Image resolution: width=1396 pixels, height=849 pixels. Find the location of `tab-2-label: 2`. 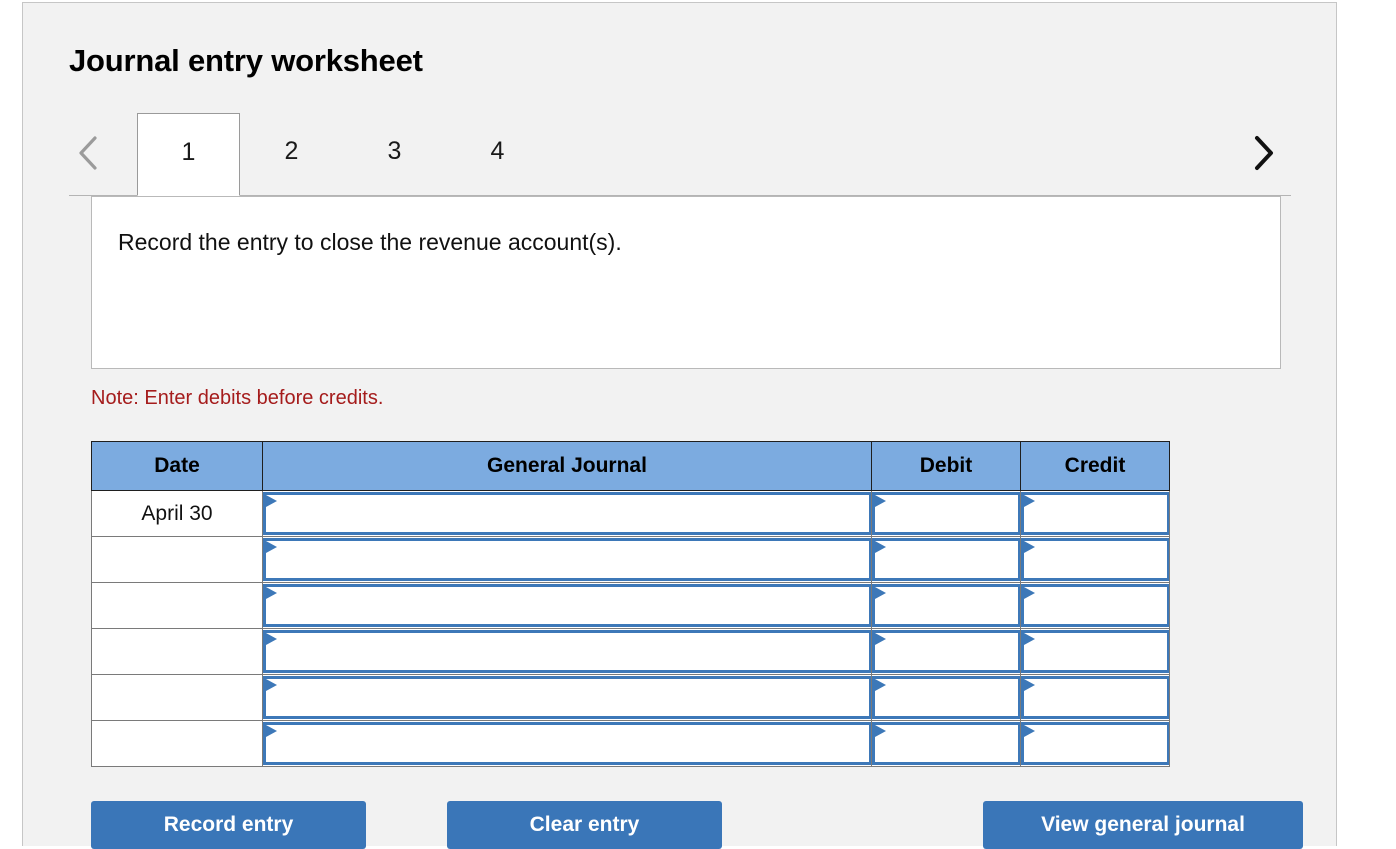

tab-2-label: 2 is located at coordinates (291, 151).